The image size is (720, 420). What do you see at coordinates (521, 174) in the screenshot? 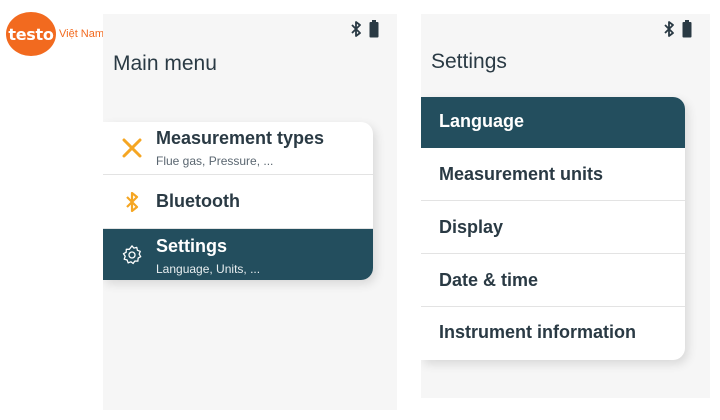
I see `settings-item-label: Measurement units` at bounding box center [521, 174].